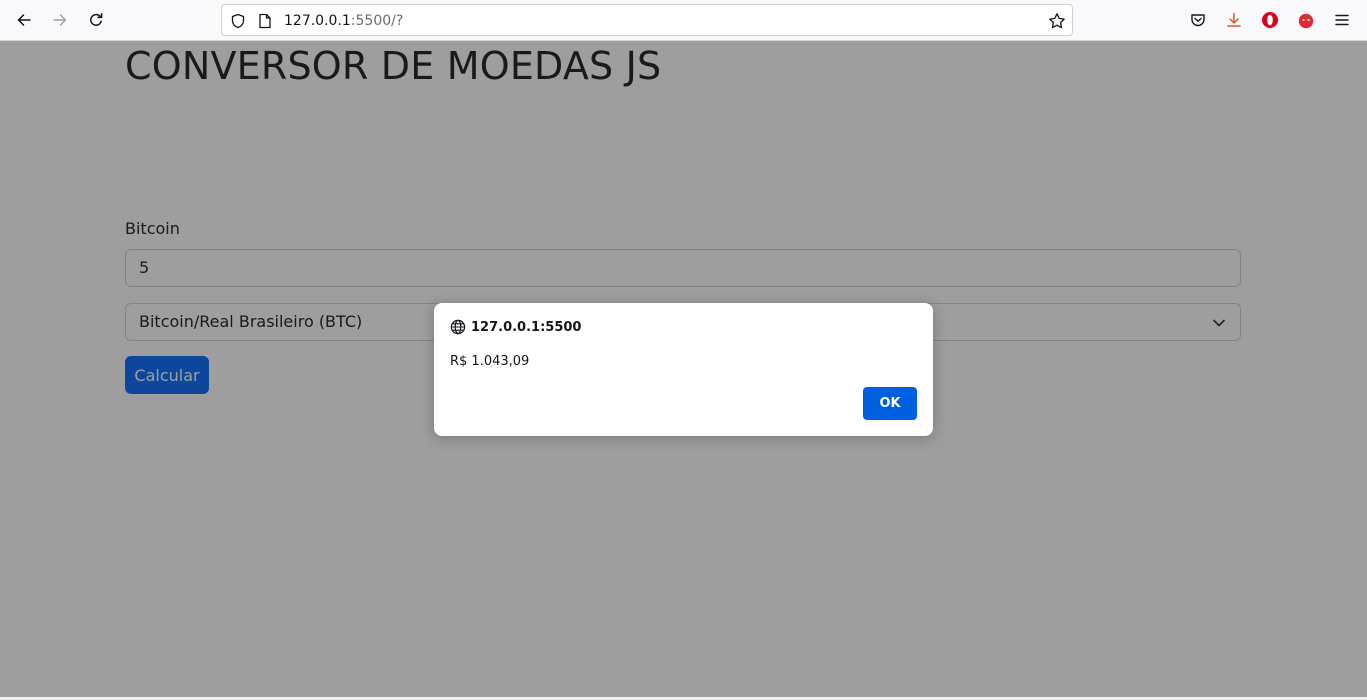  Describe the element at coordinates (490, 361) in the screenshot. I see `dialog-message: R$ 1.043,09` at that location.